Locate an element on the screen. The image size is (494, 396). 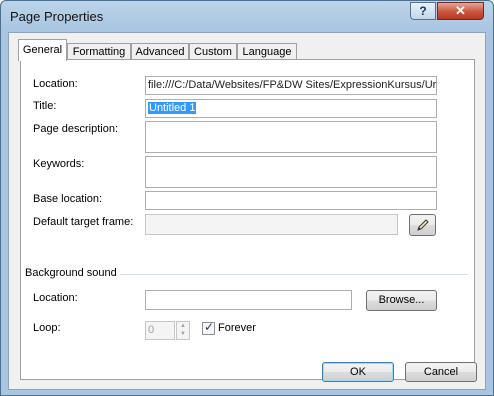
sound-location-input is located at coordinates (248, 300).